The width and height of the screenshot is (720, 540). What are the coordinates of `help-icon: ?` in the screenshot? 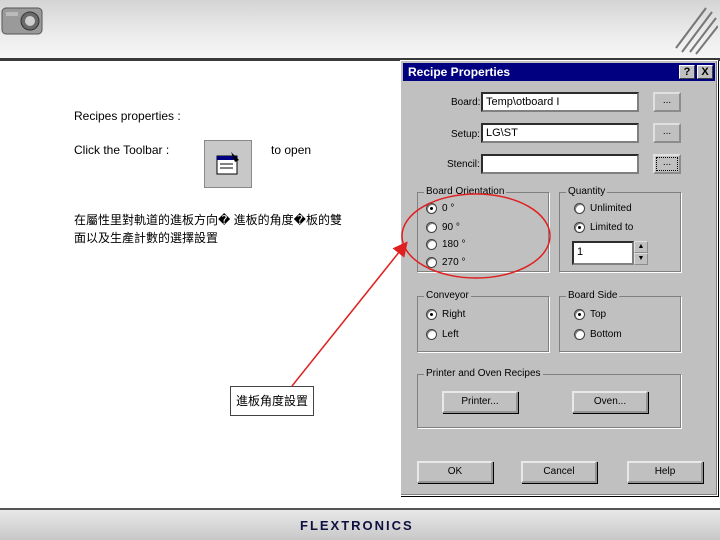 It's located at (687, 72).